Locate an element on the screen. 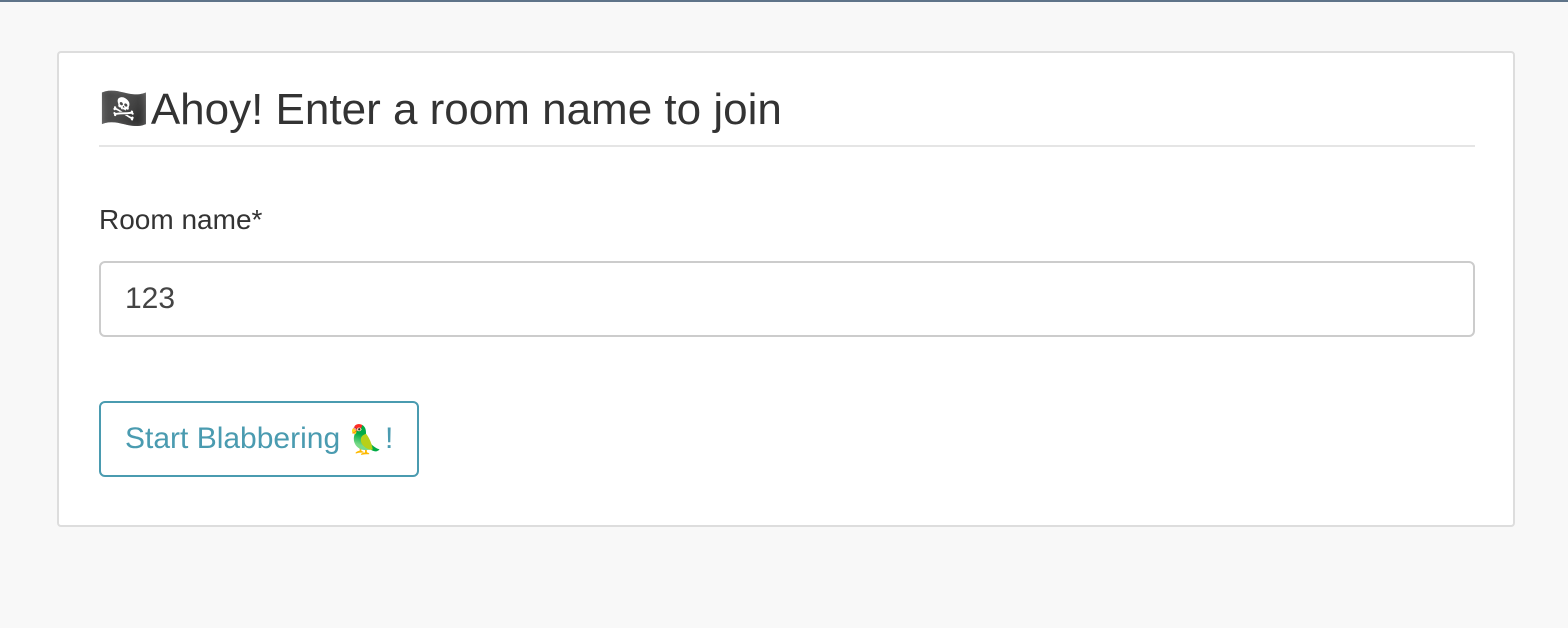 This screenshot has height=628, width=1568. room-name-label: Room name* is located at coordinates (181, 219).